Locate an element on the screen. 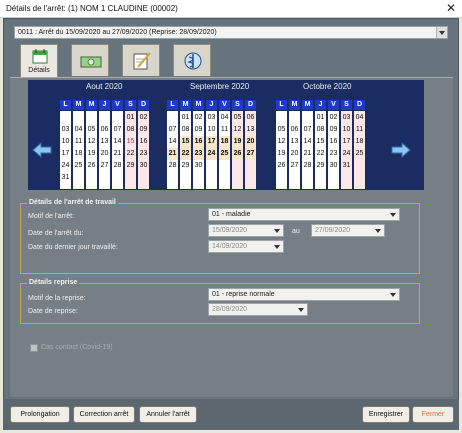  close-icon: ✕ is located at coordinates (451, 8).